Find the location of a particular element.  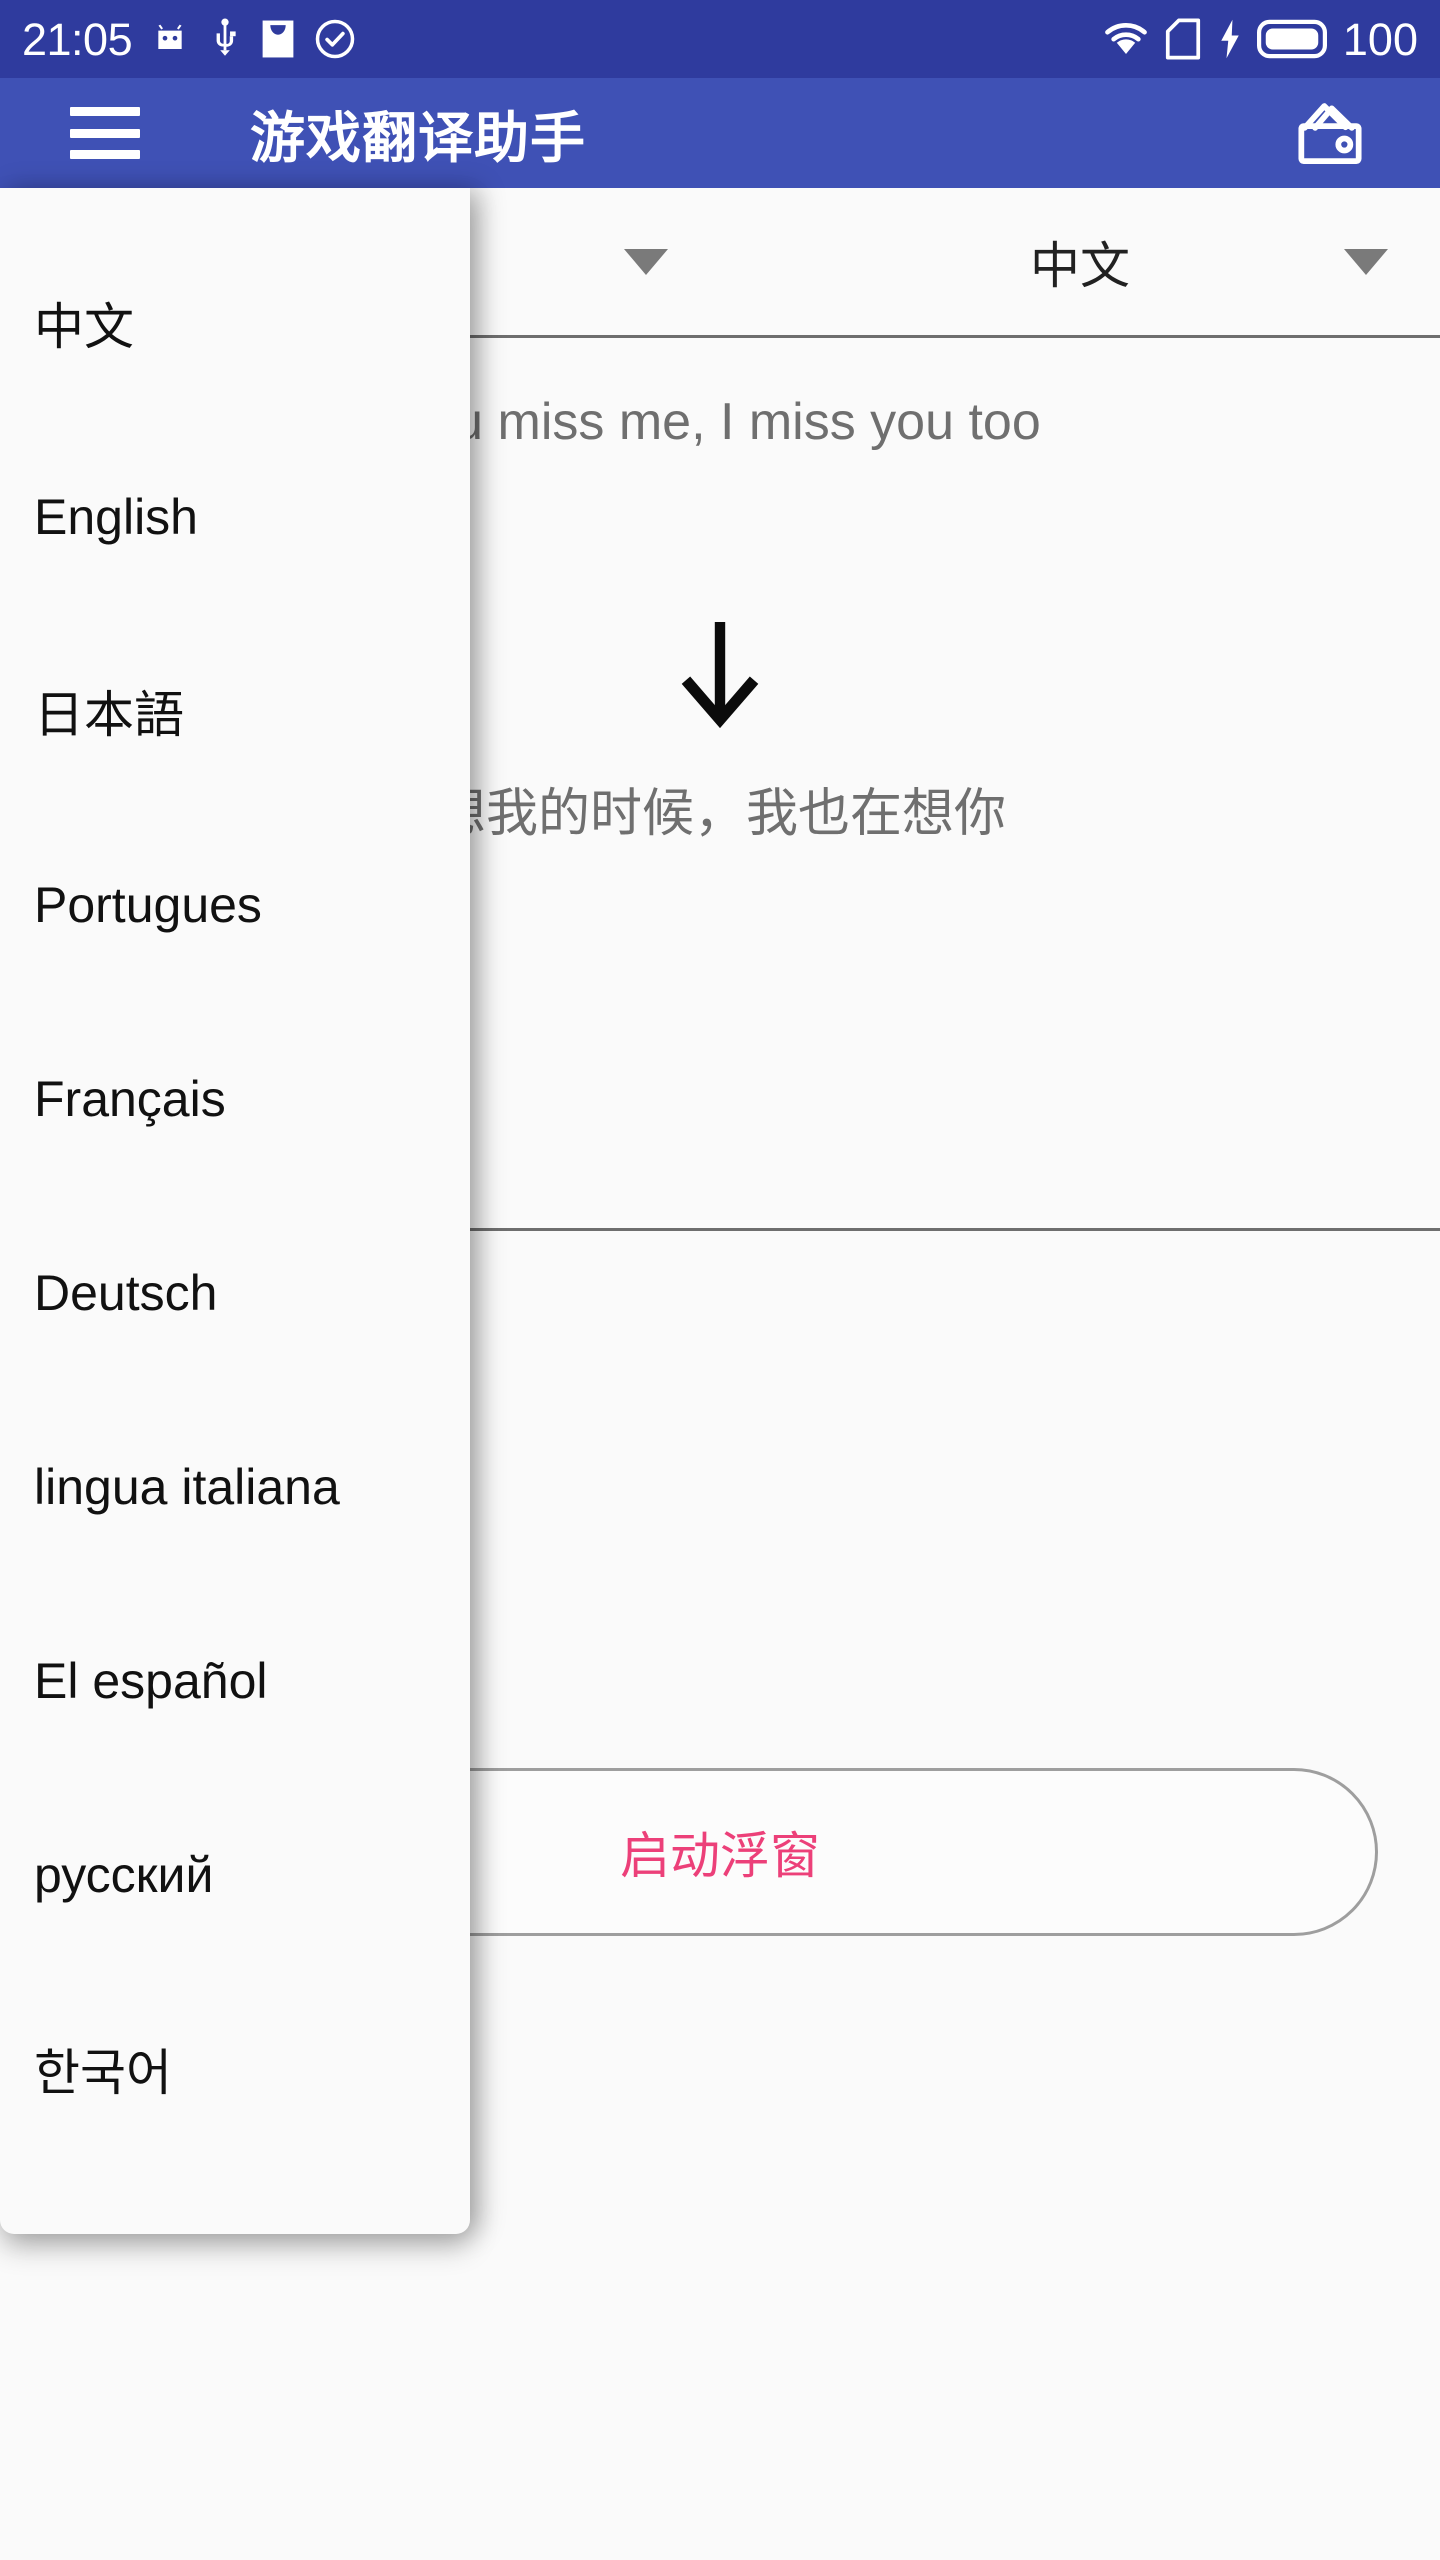

check-circle-icon is located at coordinates (335, 39).